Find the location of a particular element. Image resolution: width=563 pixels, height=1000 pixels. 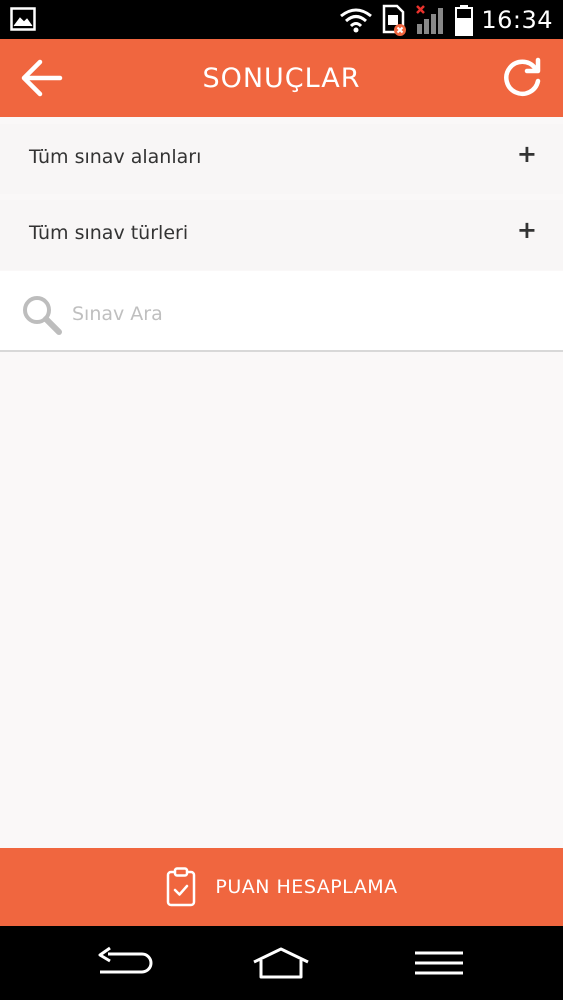

back-nav-icon is located at coordinates (124, 963).